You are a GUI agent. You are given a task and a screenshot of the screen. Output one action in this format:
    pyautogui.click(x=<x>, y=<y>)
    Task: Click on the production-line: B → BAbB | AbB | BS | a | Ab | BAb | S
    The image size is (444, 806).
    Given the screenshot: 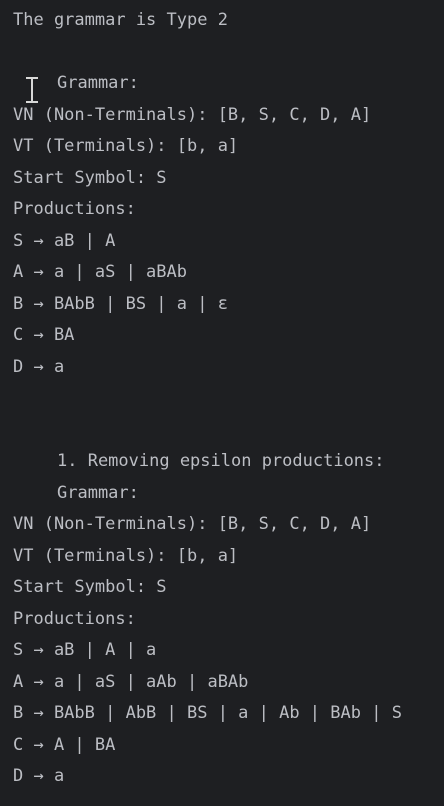 What is the action you would take?
    pyautogui.click(x=207, y=713)
    